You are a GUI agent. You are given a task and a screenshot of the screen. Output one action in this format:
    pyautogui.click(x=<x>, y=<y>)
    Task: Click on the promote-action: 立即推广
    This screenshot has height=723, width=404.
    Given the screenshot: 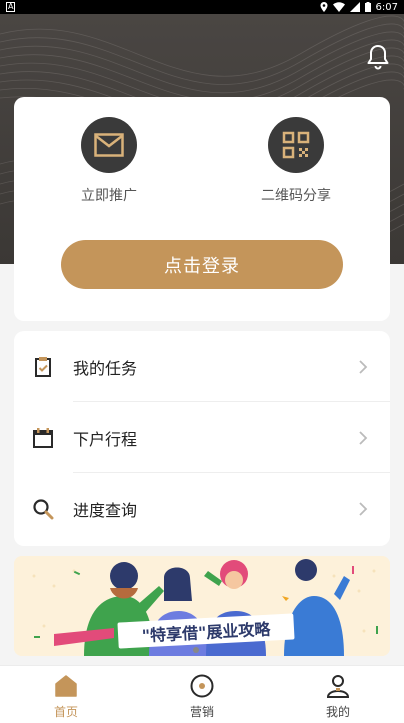 What is the action you would take?
    pyautogui.click(x=109, y=161)
    